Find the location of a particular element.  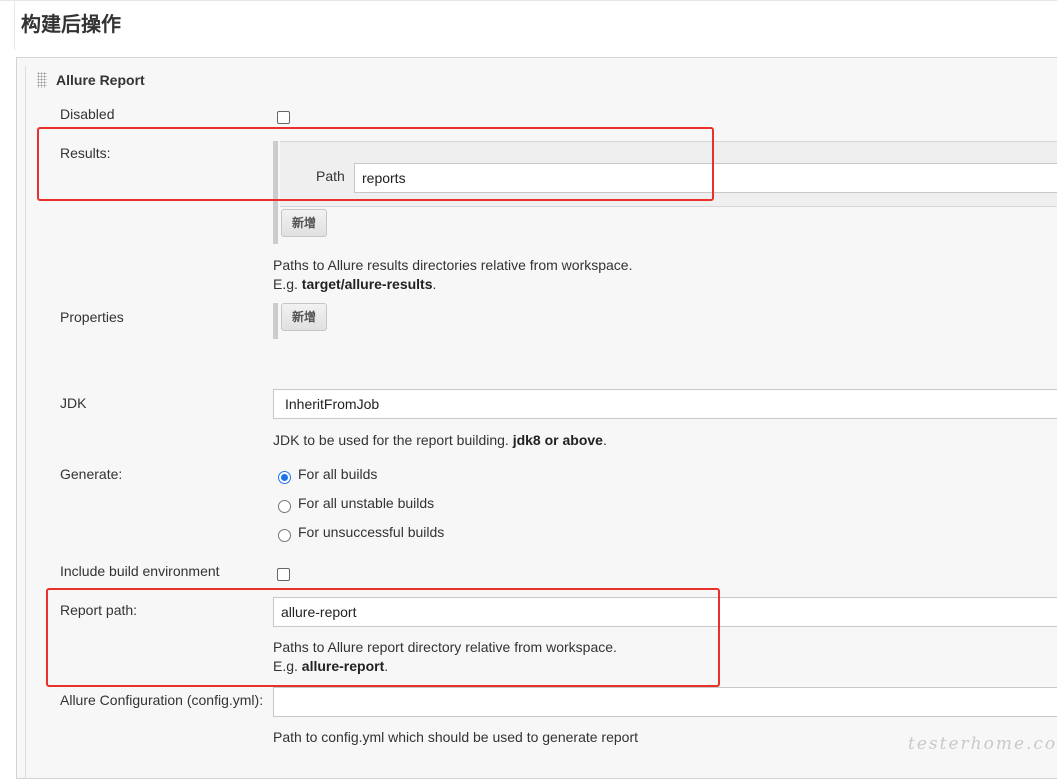

radio-all-builds is located at coordinates (284, 477).